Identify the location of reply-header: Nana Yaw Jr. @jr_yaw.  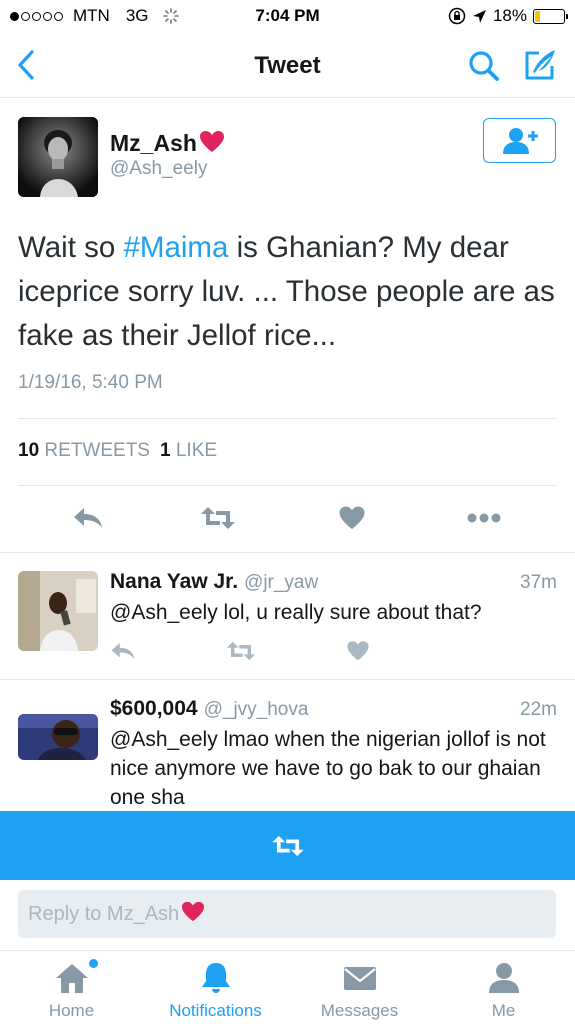
(214, 582).